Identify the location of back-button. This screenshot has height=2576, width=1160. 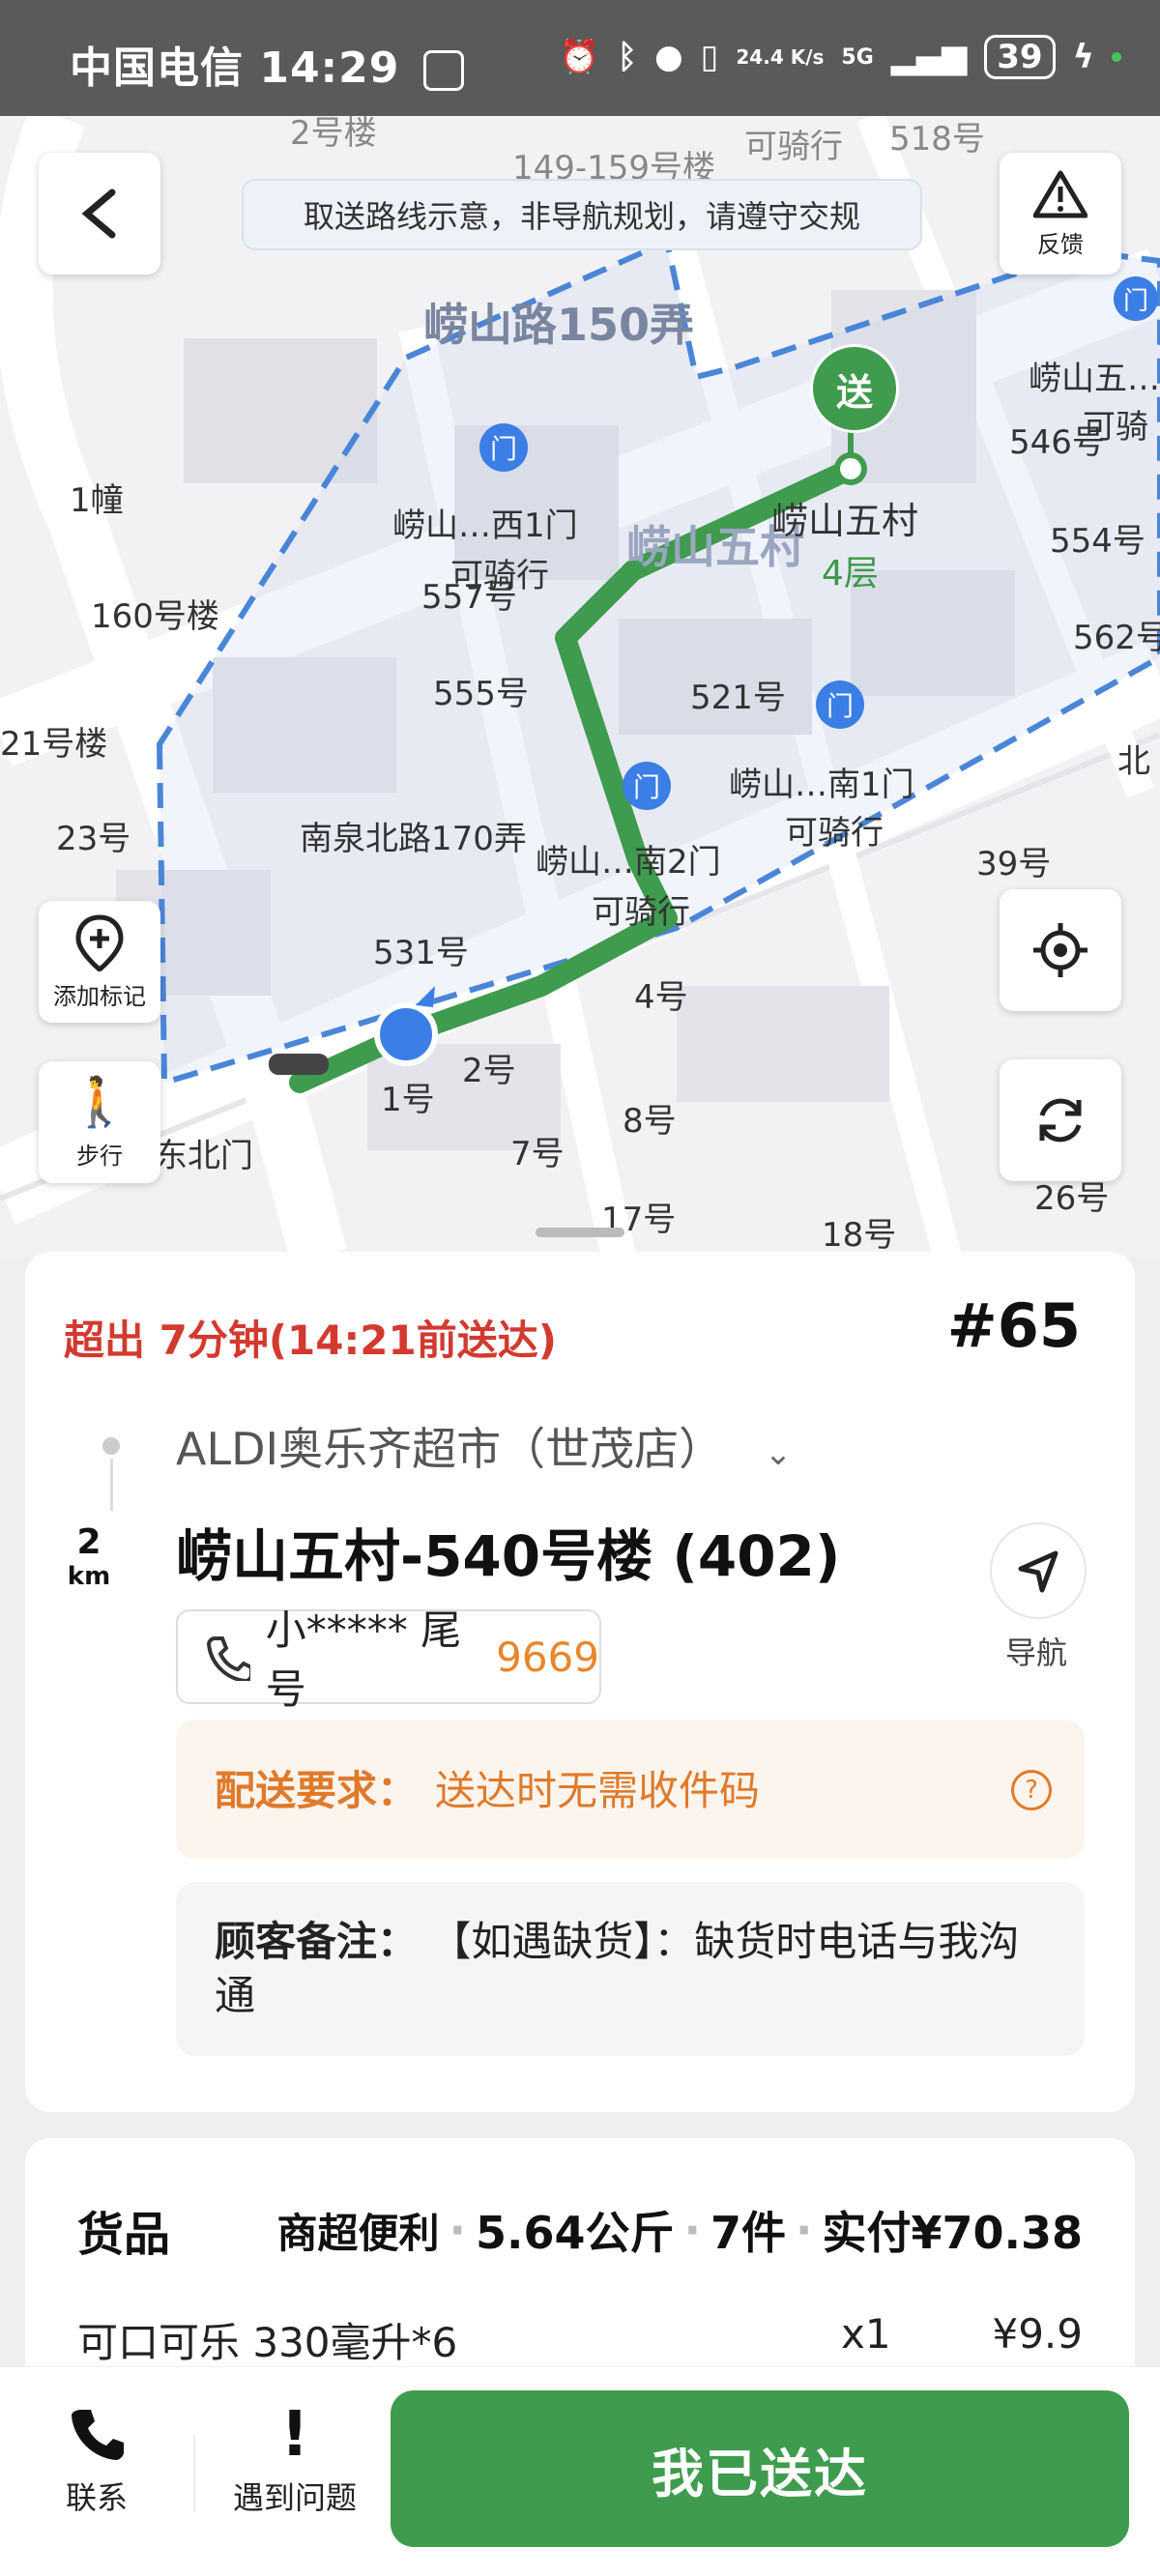
(100, 214).